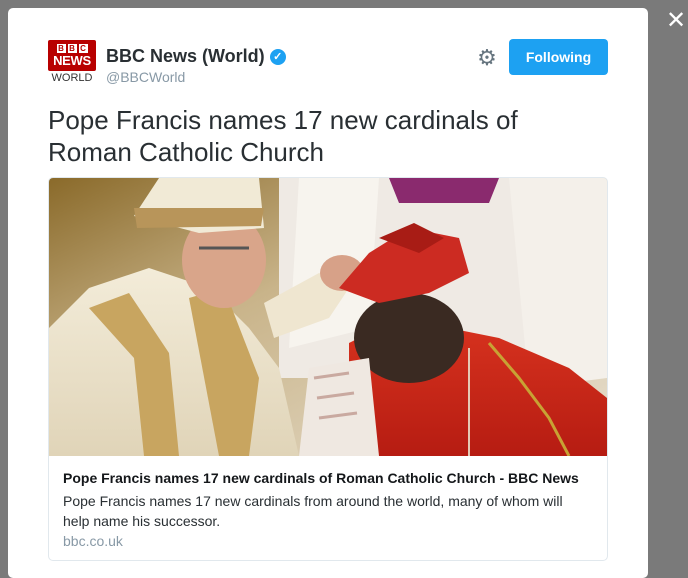  Describe the element at coordinates (277, 56) in the screenshot. I see `verified-badge-icon: ✓` at that location.